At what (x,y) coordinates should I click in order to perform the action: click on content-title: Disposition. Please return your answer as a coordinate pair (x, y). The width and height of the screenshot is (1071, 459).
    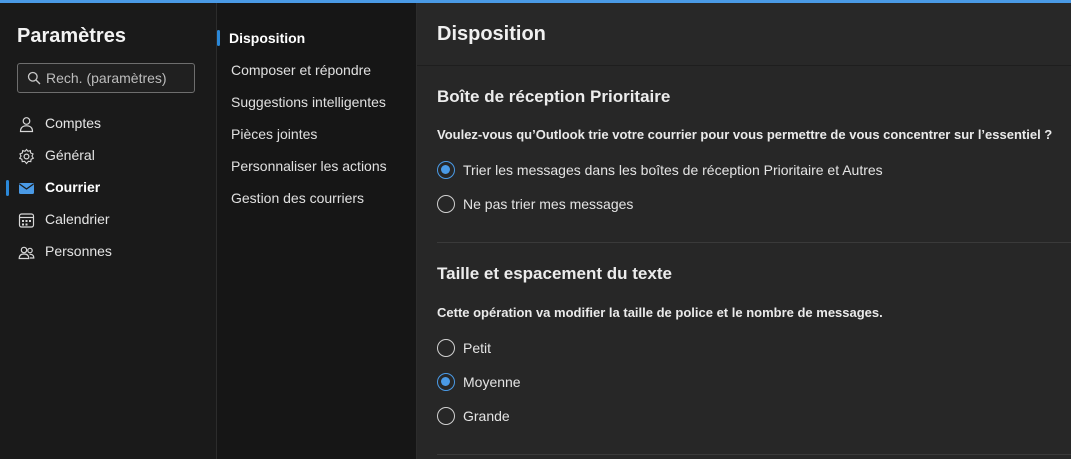
    Looking at the image, I should click on (491, 34).